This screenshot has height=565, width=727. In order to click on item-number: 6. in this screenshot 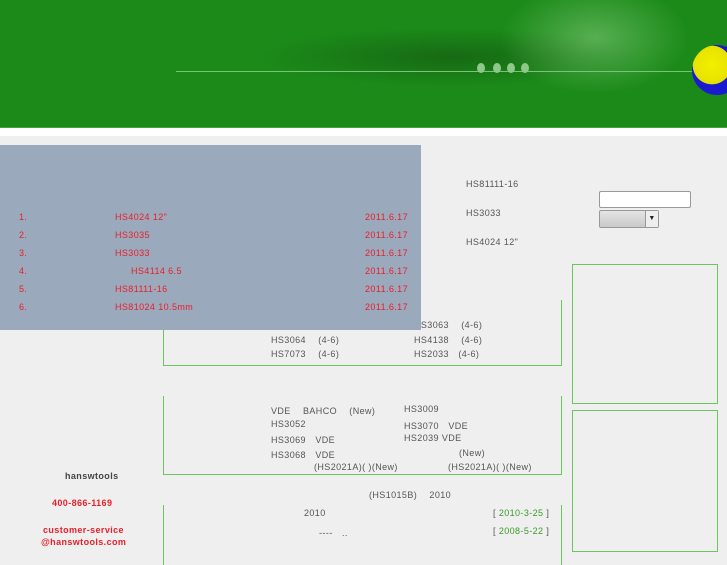, I will do `click(23, 307)`.